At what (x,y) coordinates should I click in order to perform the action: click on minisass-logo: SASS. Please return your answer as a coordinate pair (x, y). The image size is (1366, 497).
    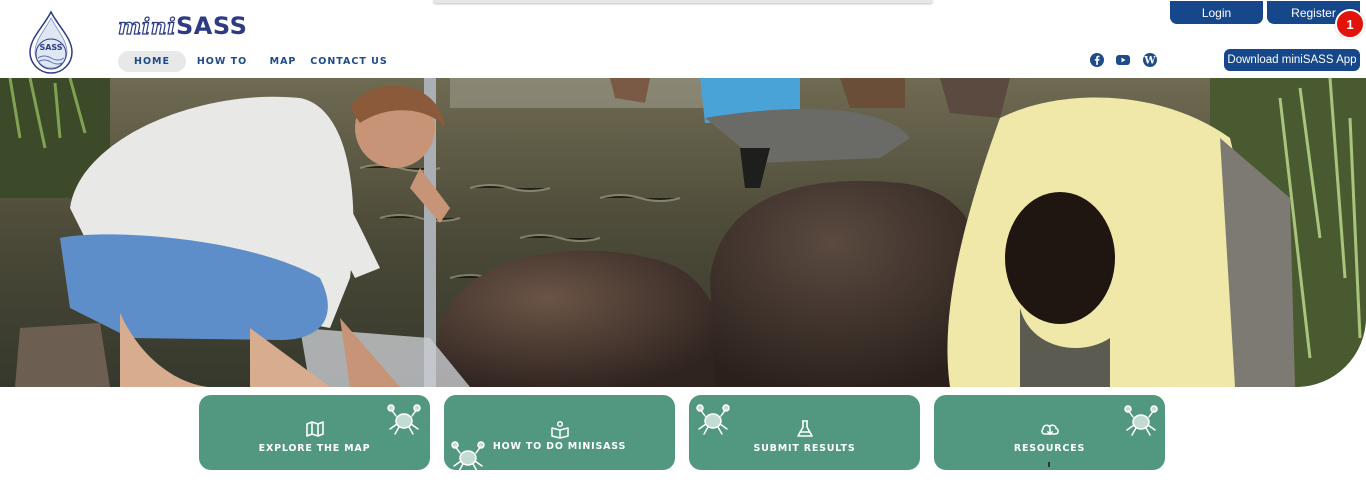
    Looking at the image, I should click on (51, 42).